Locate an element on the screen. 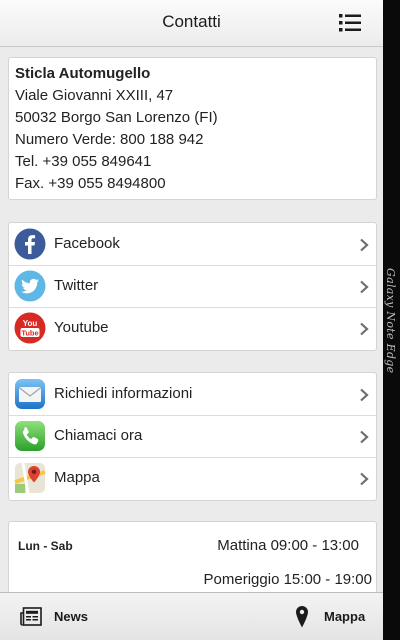  company-name: Sticla Automugello is located at coordinates (83, 73).